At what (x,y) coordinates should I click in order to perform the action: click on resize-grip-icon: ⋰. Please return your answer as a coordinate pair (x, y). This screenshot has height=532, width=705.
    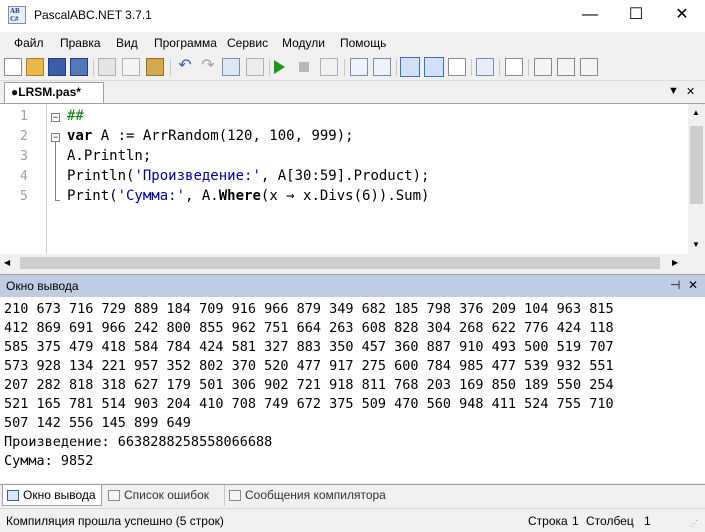
    Looking at the image, I should click on (694, 523).